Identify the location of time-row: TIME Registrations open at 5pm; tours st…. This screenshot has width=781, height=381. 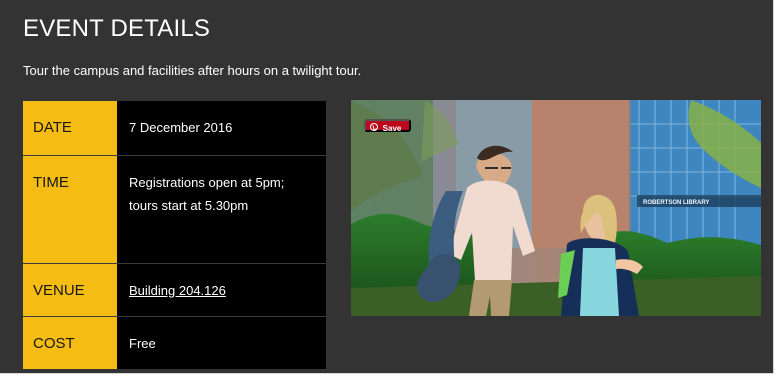
(174, 209).